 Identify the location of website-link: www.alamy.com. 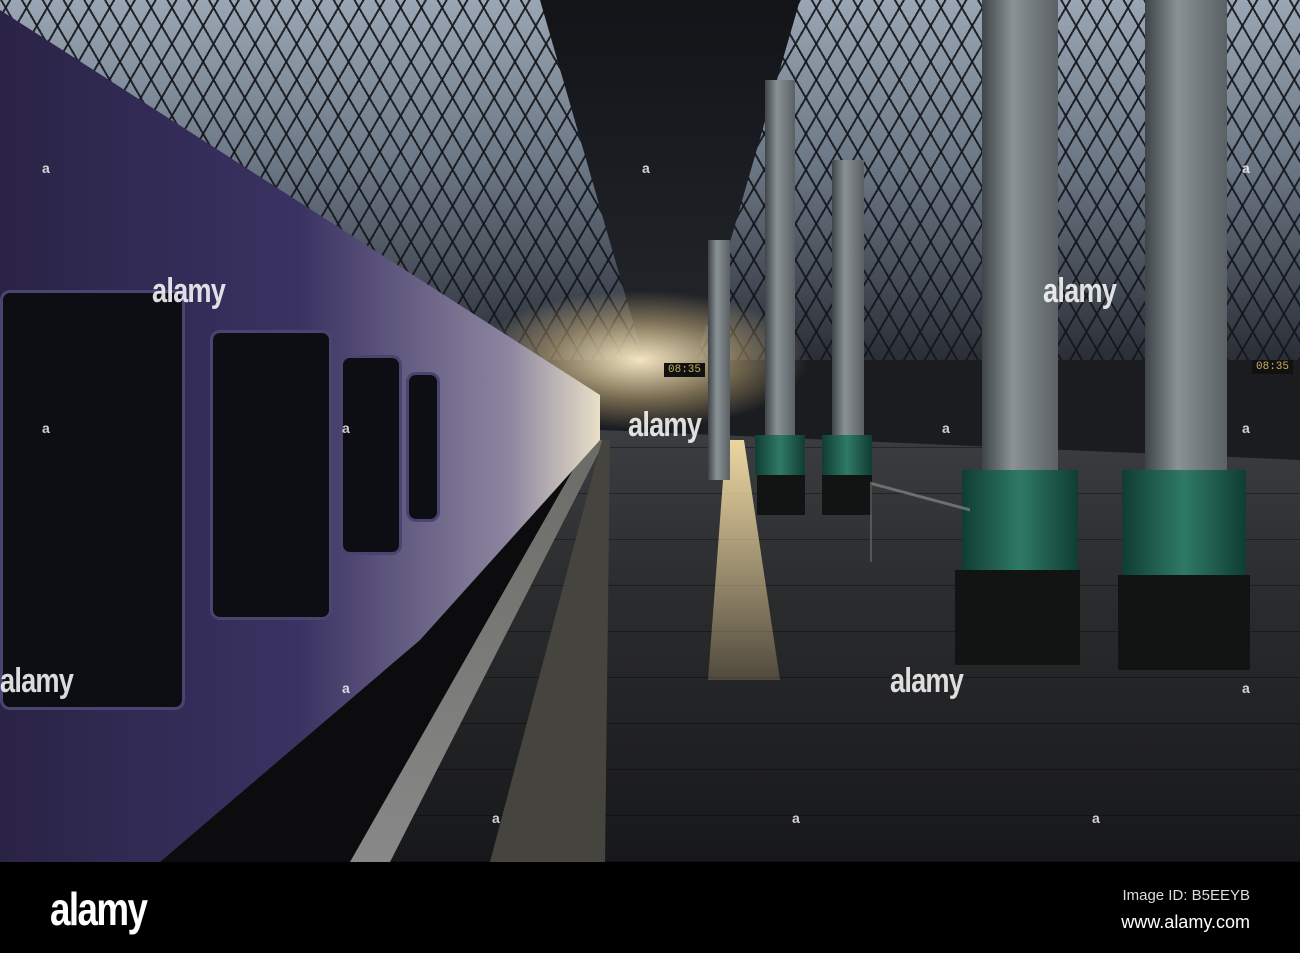
(1185, 922).